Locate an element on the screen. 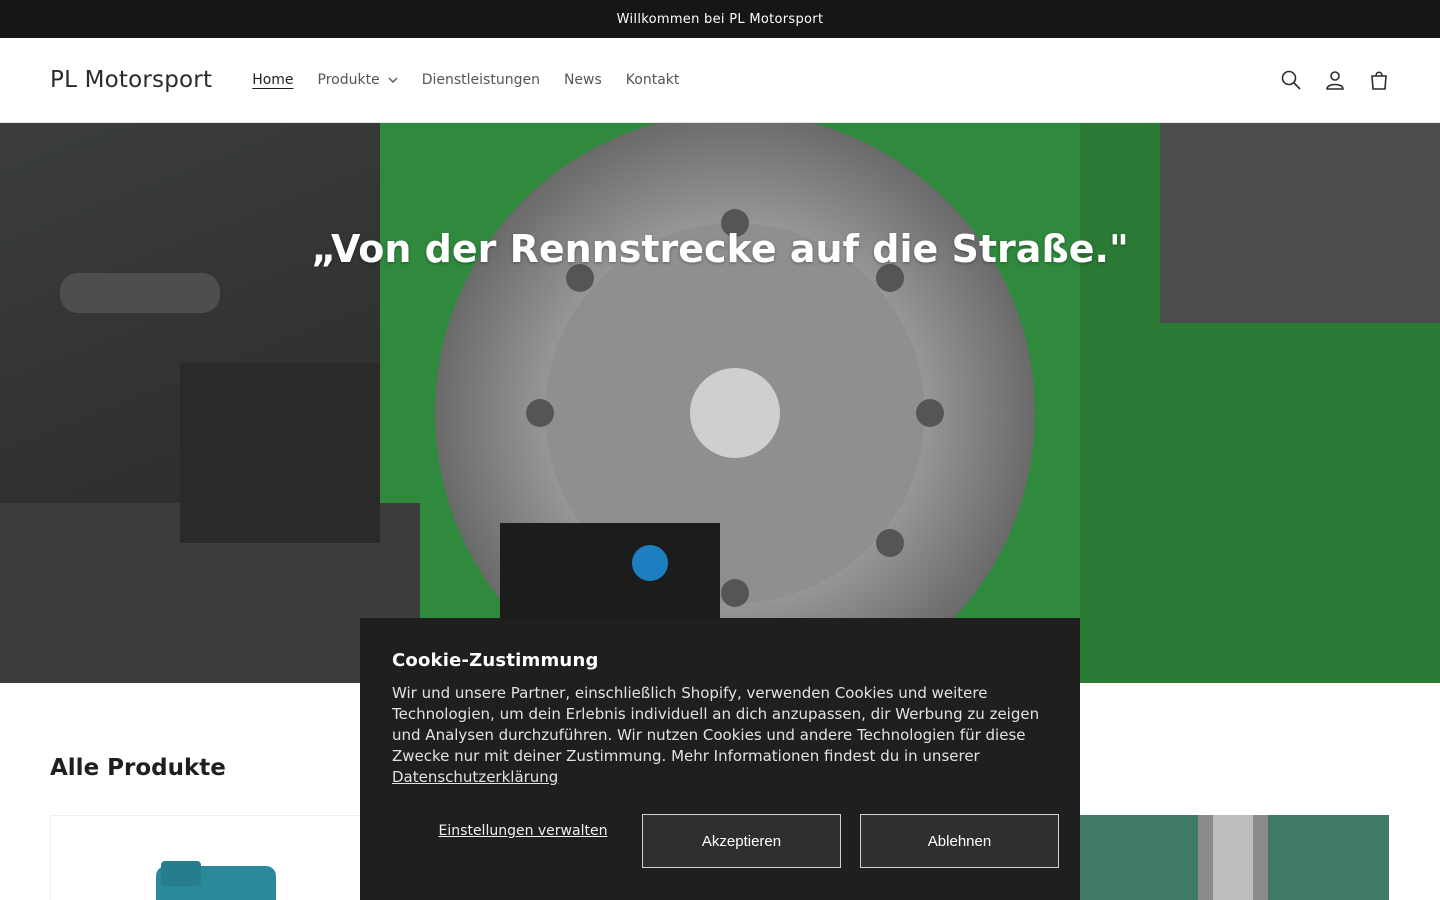 This screenshot has width=1440, height=900. privacy-policy-link: Datenschutzerklärung is located at coordinates (475, 777).